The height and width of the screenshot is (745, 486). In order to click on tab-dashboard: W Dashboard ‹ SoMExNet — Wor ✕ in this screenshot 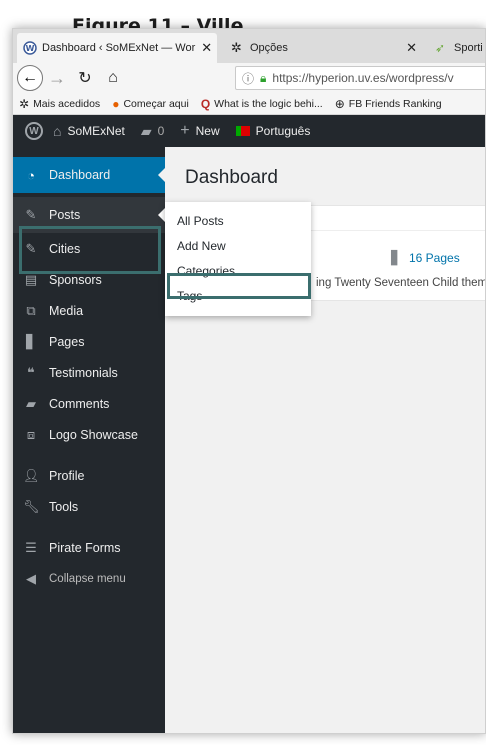, I will do `click(117, 48)`.